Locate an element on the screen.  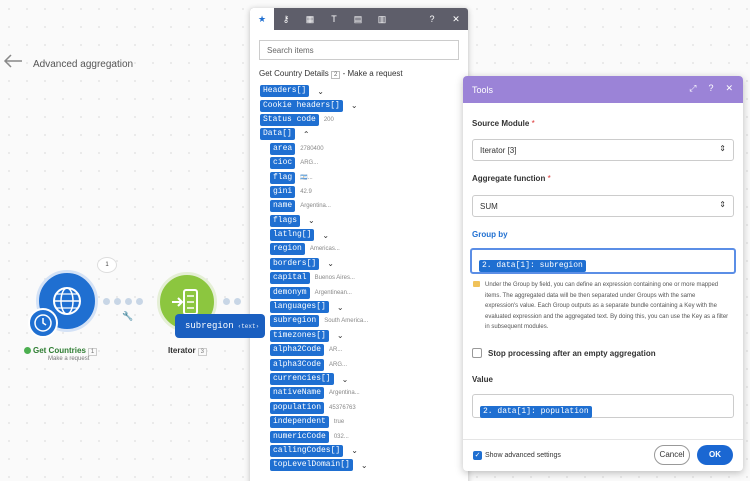
tree-item: languages[] ⌄ is located at coordinates (359, 307).